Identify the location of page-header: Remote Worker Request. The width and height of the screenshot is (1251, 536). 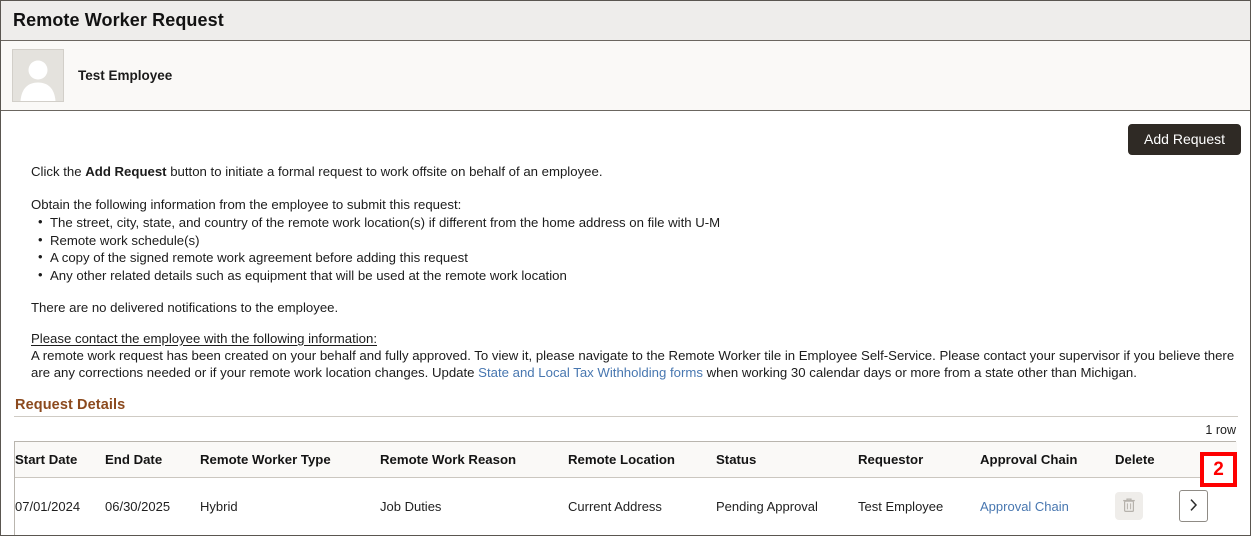
(625, 21).